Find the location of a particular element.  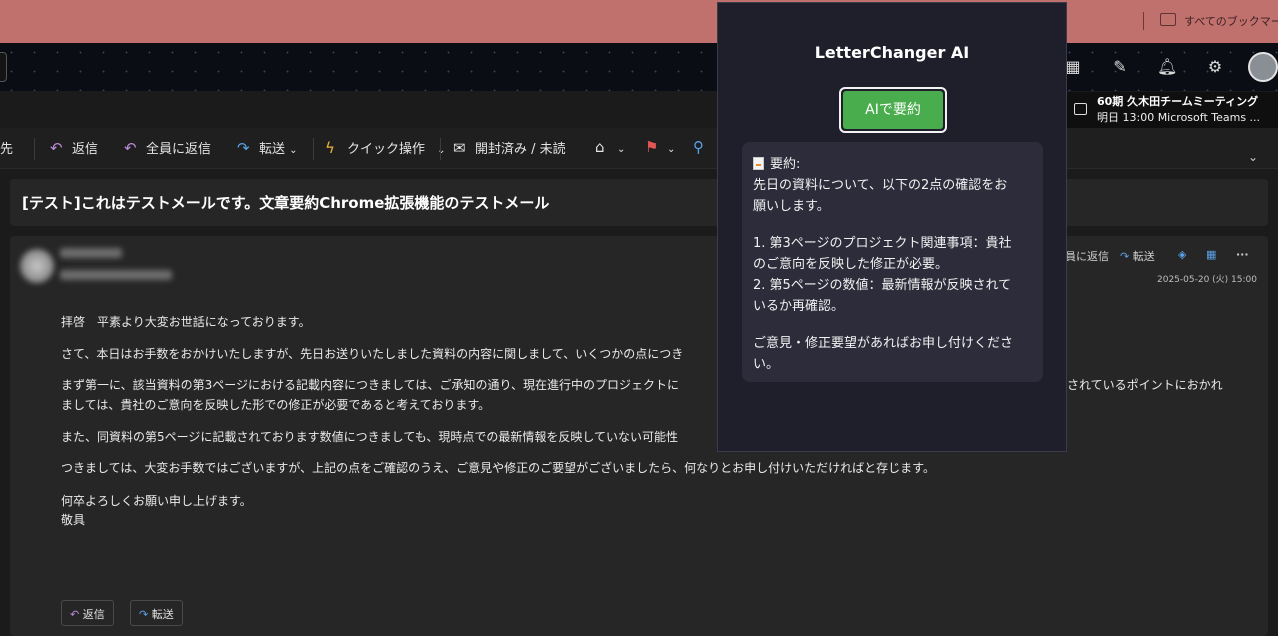

pin-icon: ⚲ is located at coordinates (698, 147).